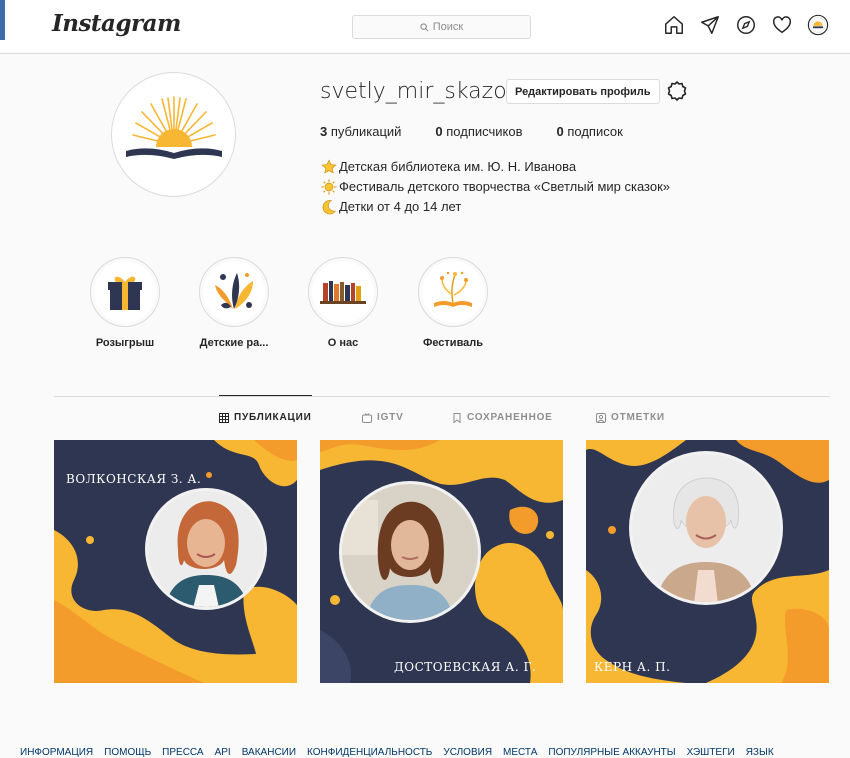  I want to click on highlight-about: О нас, so click(343, 303).